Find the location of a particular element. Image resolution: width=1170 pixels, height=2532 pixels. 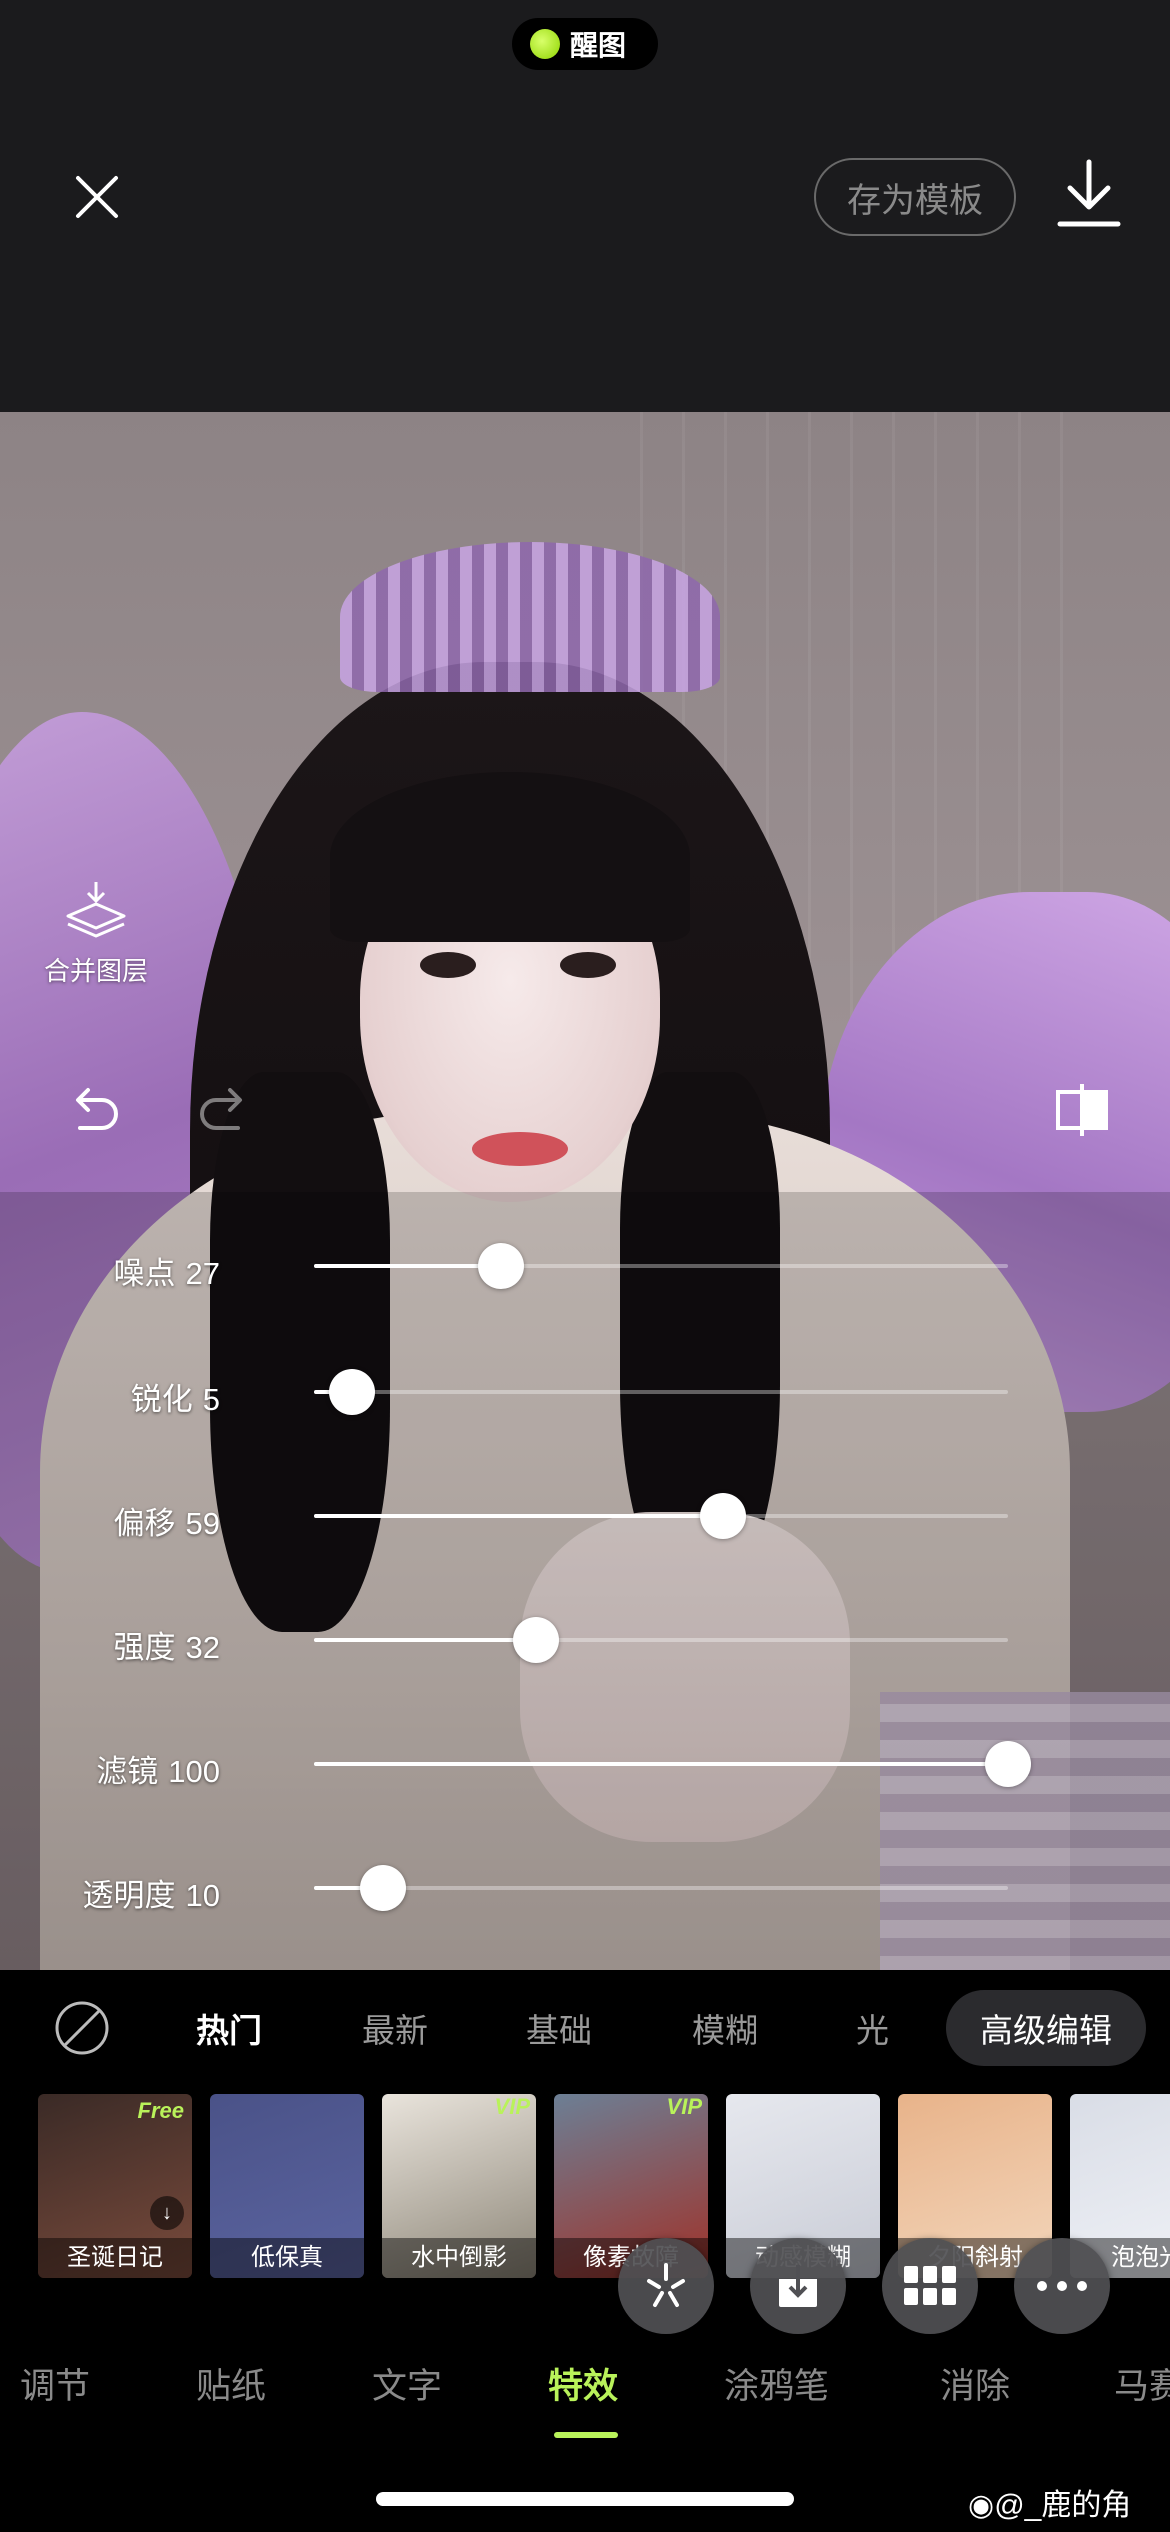

category-tab: 模糊 is located at coordinates (725, 2028).